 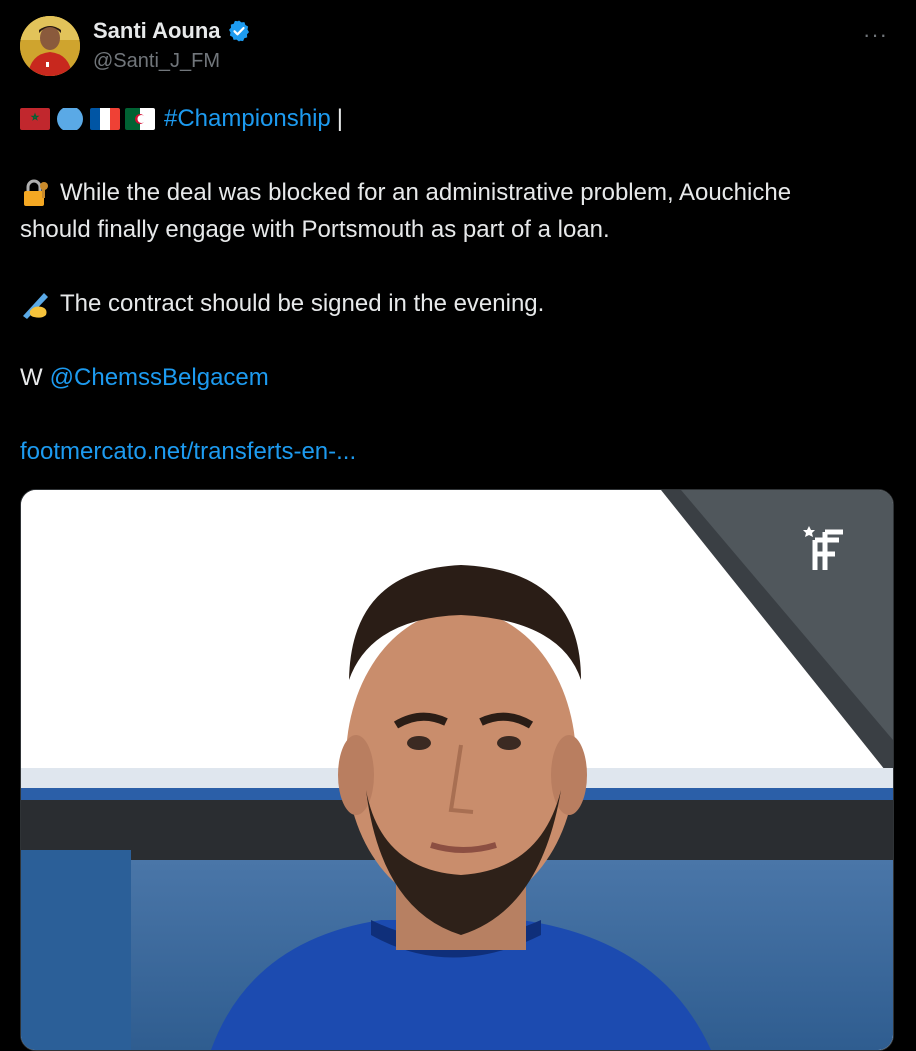 What do you see at coordinates (875, 35) in the screenshot?
I see `more-options-icon: ···` at bounding box center [875, 35].